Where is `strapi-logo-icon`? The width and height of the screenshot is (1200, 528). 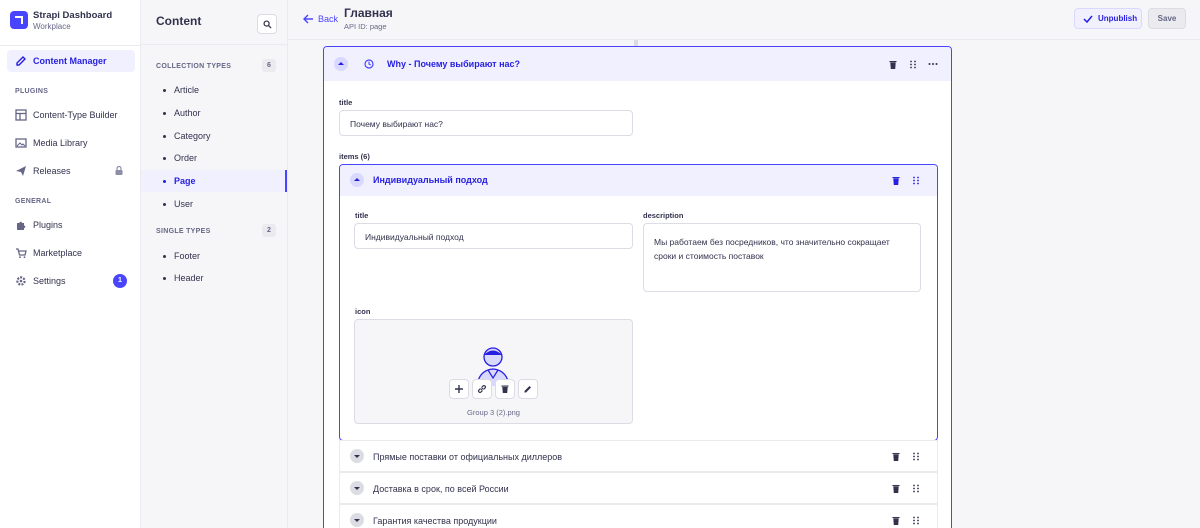
strapi-logo-icon is located at coordinates (19, 20).